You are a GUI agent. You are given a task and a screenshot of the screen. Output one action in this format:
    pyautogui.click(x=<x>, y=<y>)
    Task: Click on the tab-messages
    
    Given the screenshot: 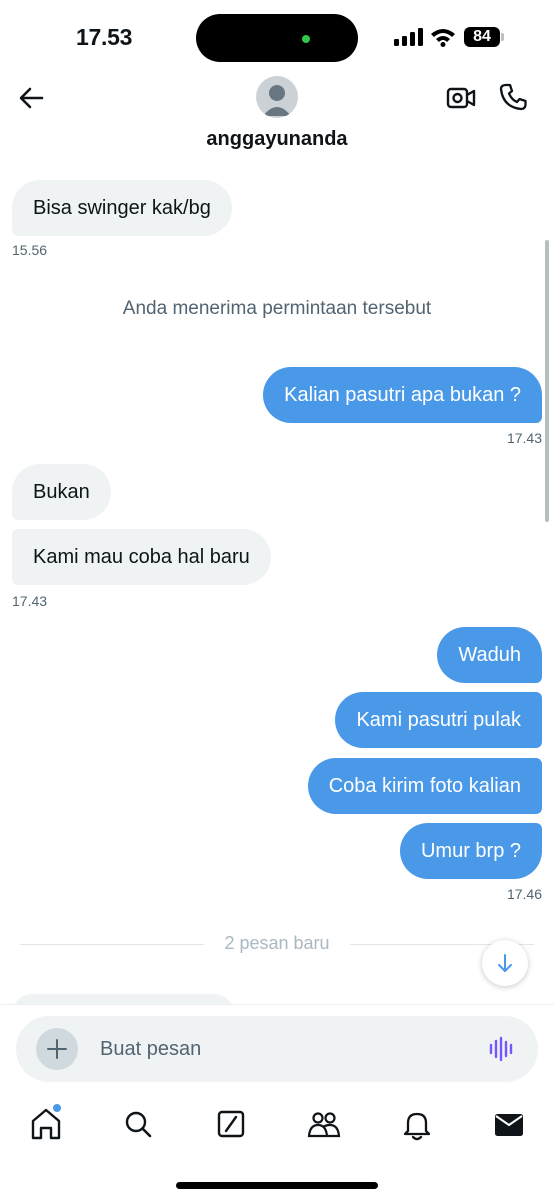 What is the action you would take?
    pyautogui.click(x=509, y=1124)
    